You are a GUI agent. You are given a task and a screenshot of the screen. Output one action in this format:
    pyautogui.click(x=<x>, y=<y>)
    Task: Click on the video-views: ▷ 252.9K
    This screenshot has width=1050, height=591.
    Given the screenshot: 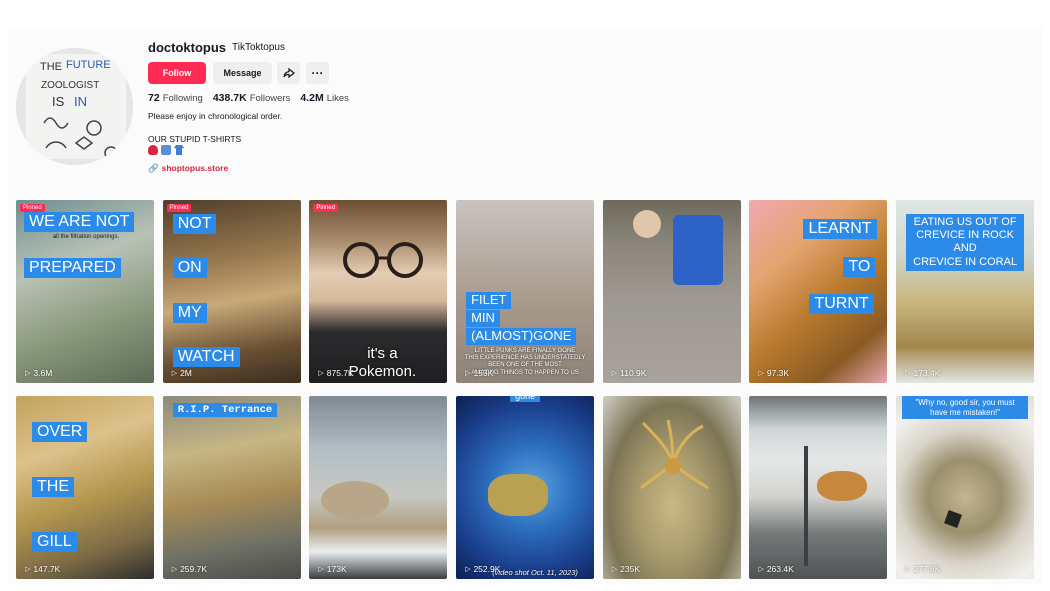 What is the action you would take?
    pyautogui.click(x=483, y=569)
    